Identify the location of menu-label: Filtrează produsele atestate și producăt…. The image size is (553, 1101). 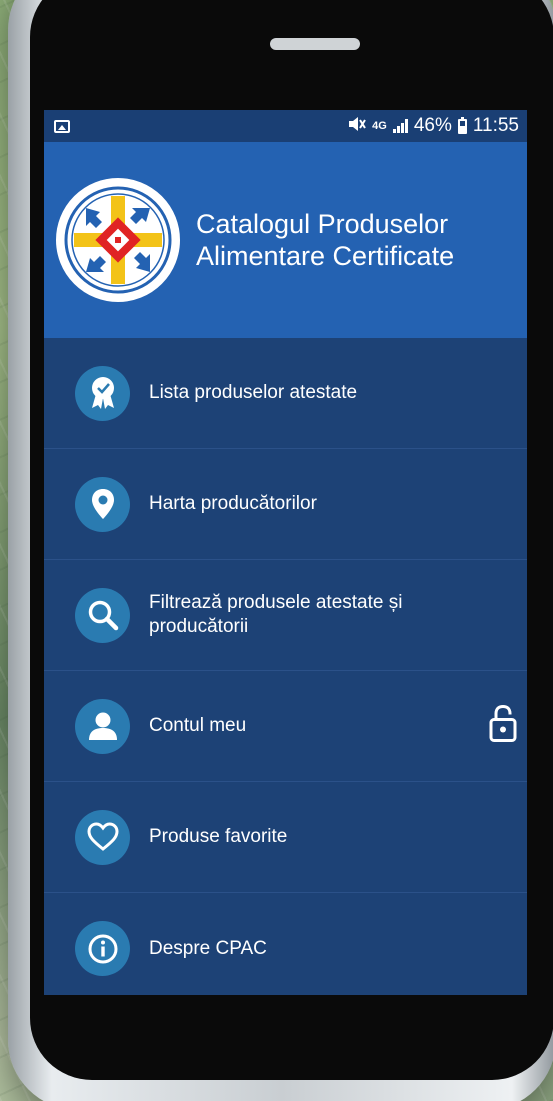
(276, 614).